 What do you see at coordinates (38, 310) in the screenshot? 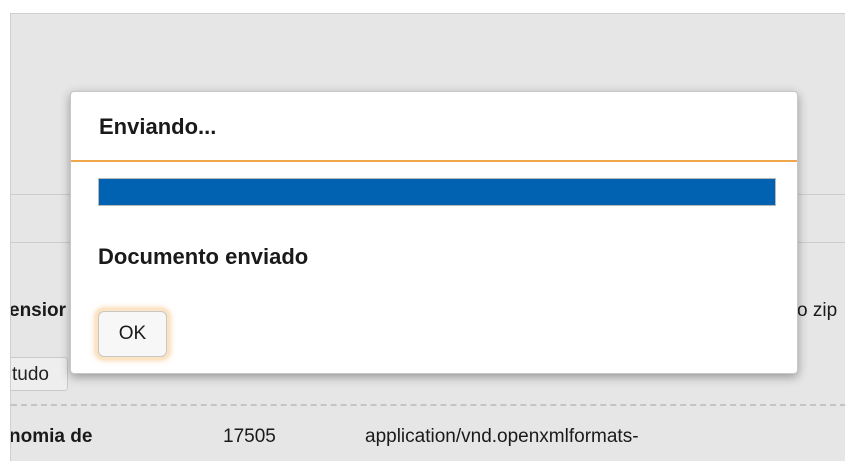
I see `column-header-extension: ensior` at bounding box center [38, 310].